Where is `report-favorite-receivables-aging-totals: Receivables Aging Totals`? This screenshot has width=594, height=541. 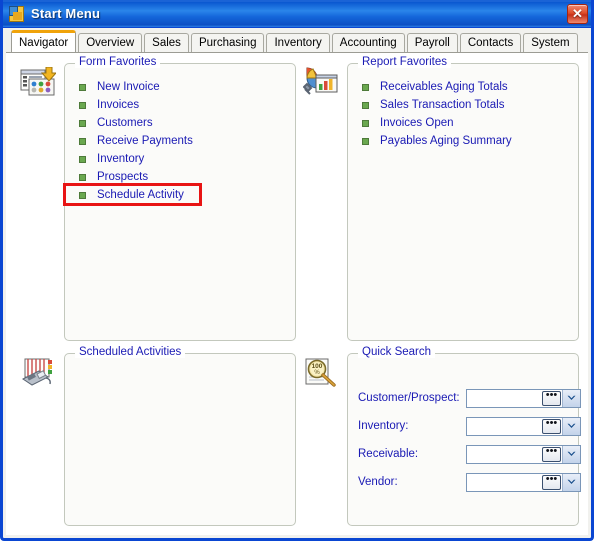 report-favorite-receivables-aging-totals: Receivables Aging Totals is located at coordinates (464, 87).